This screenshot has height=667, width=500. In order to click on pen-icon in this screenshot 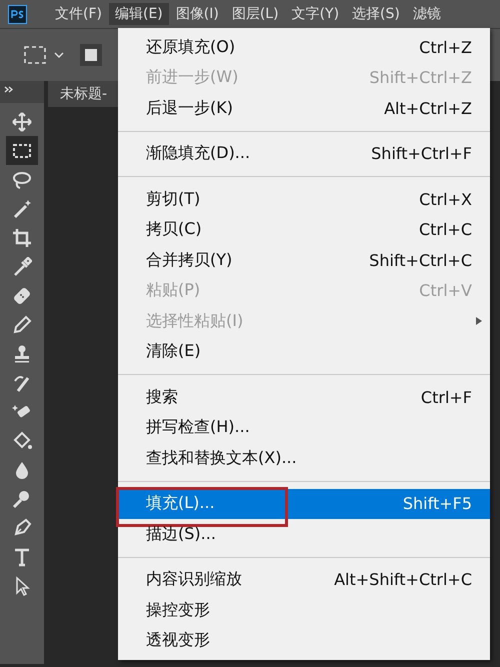, I will do `click(22, 528)`.